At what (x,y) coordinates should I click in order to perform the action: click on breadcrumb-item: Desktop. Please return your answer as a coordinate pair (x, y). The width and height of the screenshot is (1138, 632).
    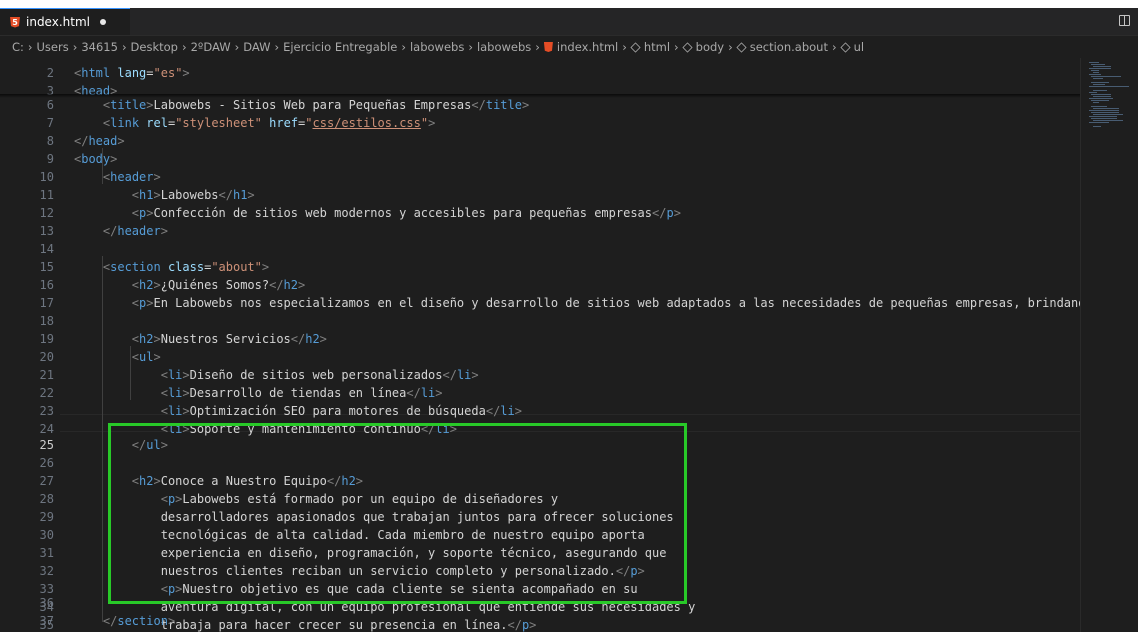
    Looking at the image, I should click on (154, 47).